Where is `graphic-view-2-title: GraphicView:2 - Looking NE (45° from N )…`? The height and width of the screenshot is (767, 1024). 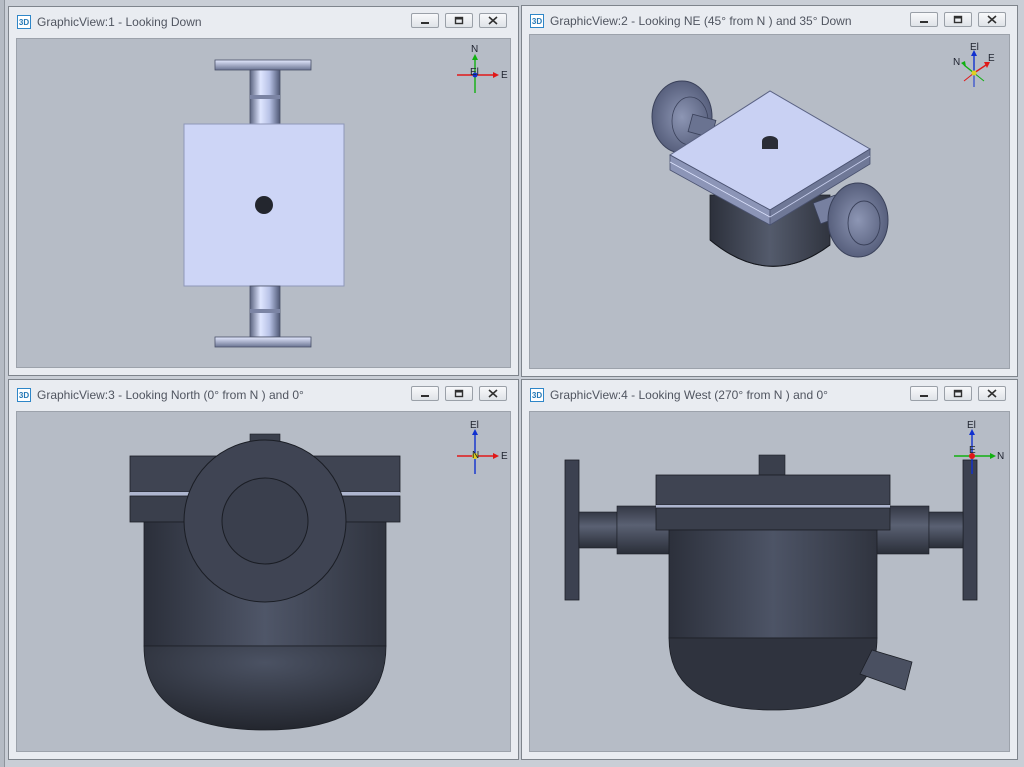 graphic-view-2-title: GraphicView:2 - Looking NE (45° from N )… is located at coordinates (701, 21).